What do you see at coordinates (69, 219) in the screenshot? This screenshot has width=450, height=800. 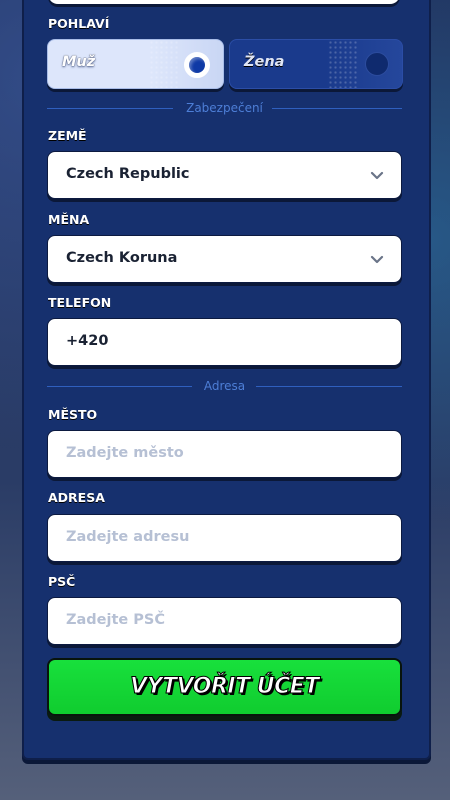 I see `currency-label: MĚNA` at bounding box center [69, 219].